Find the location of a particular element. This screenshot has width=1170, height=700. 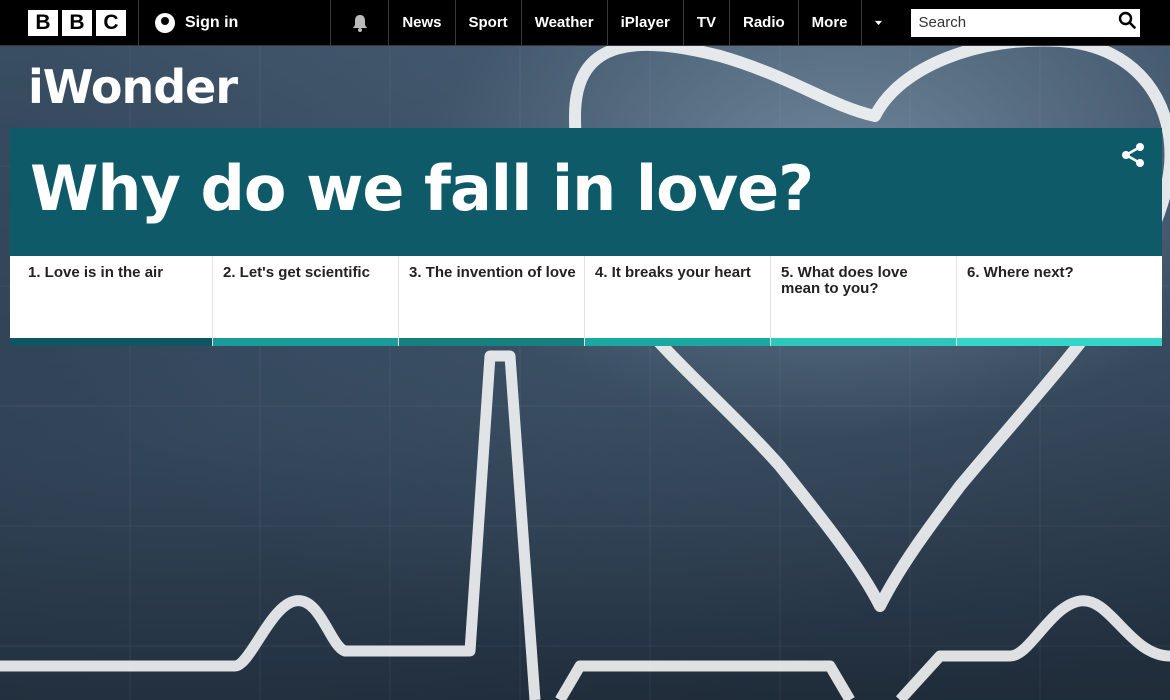

chapter-label: 2. Let's get scientific is located at coordinates (296, 272).